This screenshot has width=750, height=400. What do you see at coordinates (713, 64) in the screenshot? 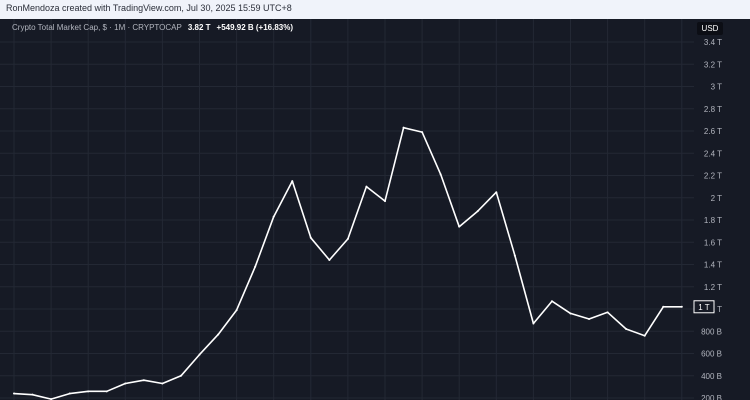
I see `y-tick-label: 3.2 T` at bounding box center [713, 64].